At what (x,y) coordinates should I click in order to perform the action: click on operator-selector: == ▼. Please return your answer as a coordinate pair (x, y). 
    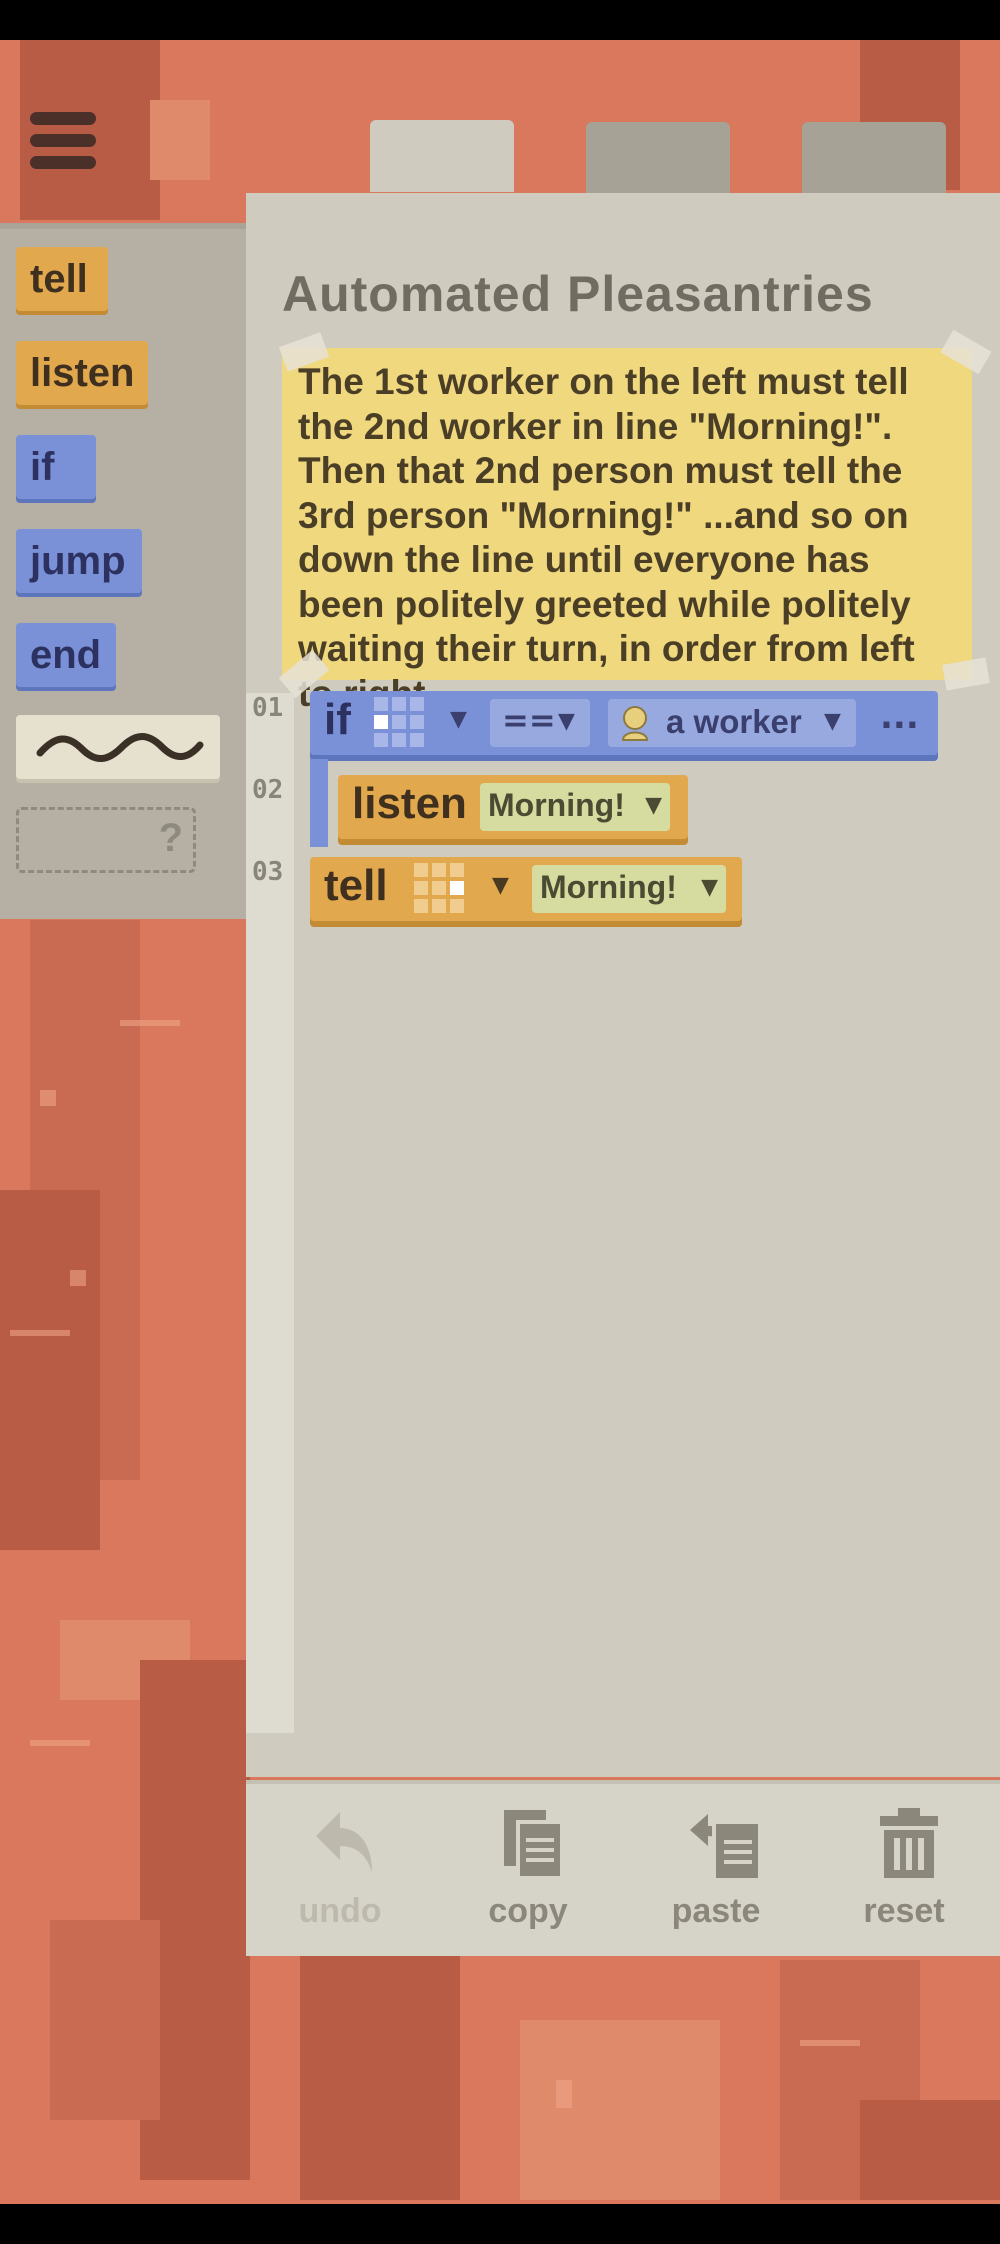
    Looking at the image, I should click on (540, 723).